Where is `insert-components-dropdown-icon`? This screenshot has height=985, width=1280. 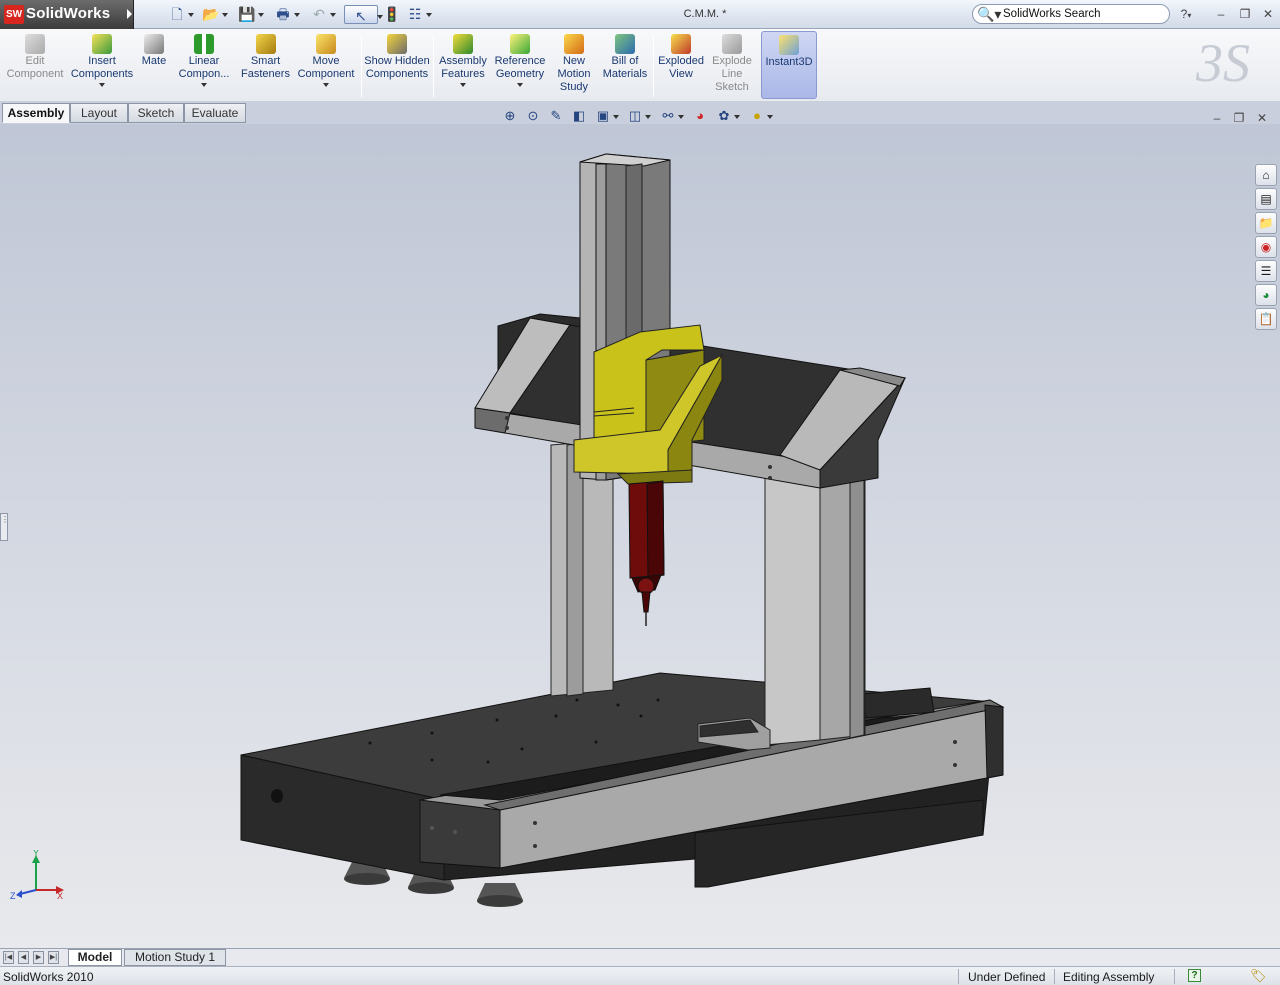 insert-components-dropdown-icon is located at coordinates (102, 85).